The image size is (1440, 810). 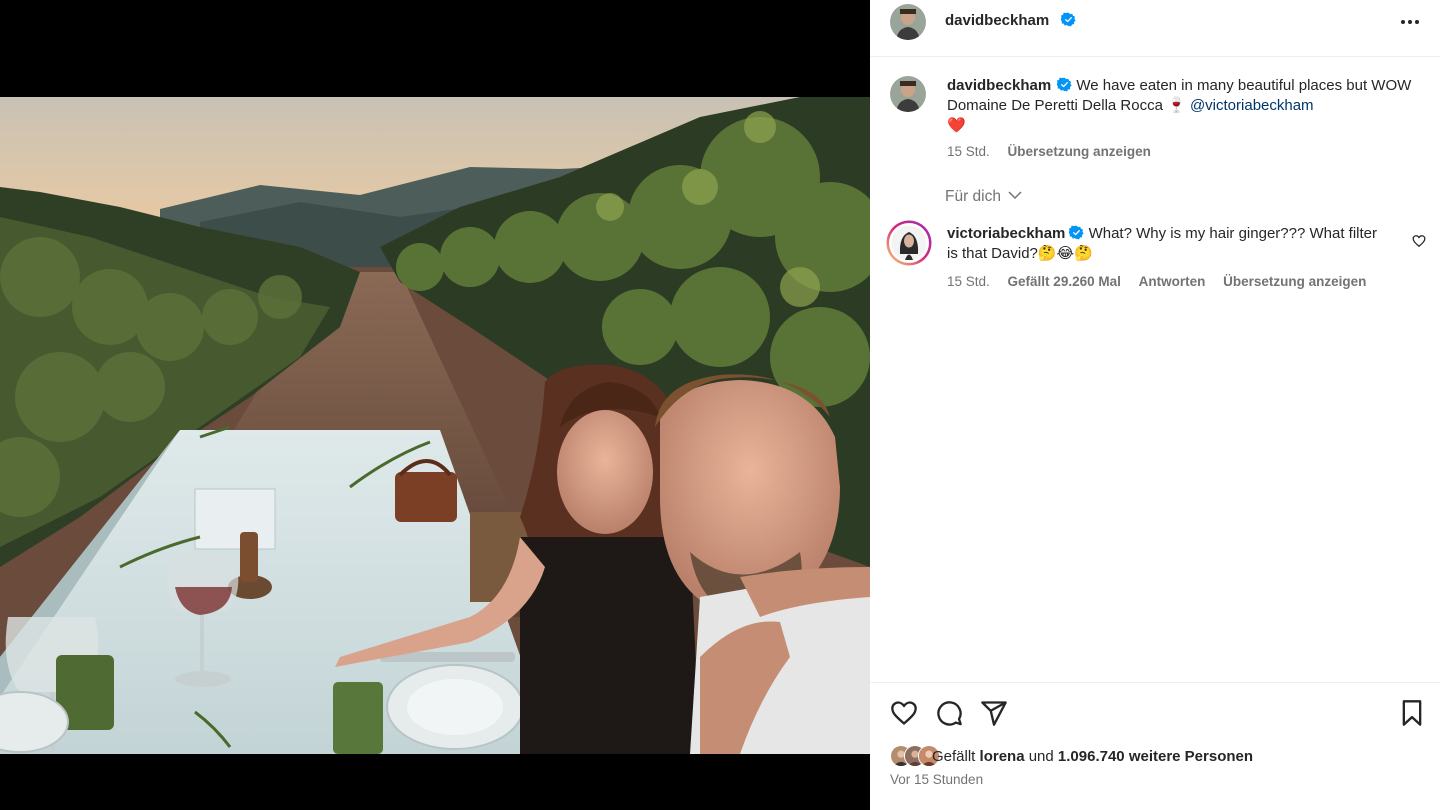 What do you see at coordinates (1155, 756) in the screenshot?
I see `likes-count: 1.096.740 weitere Personen` at bounding box center [1155, 756].